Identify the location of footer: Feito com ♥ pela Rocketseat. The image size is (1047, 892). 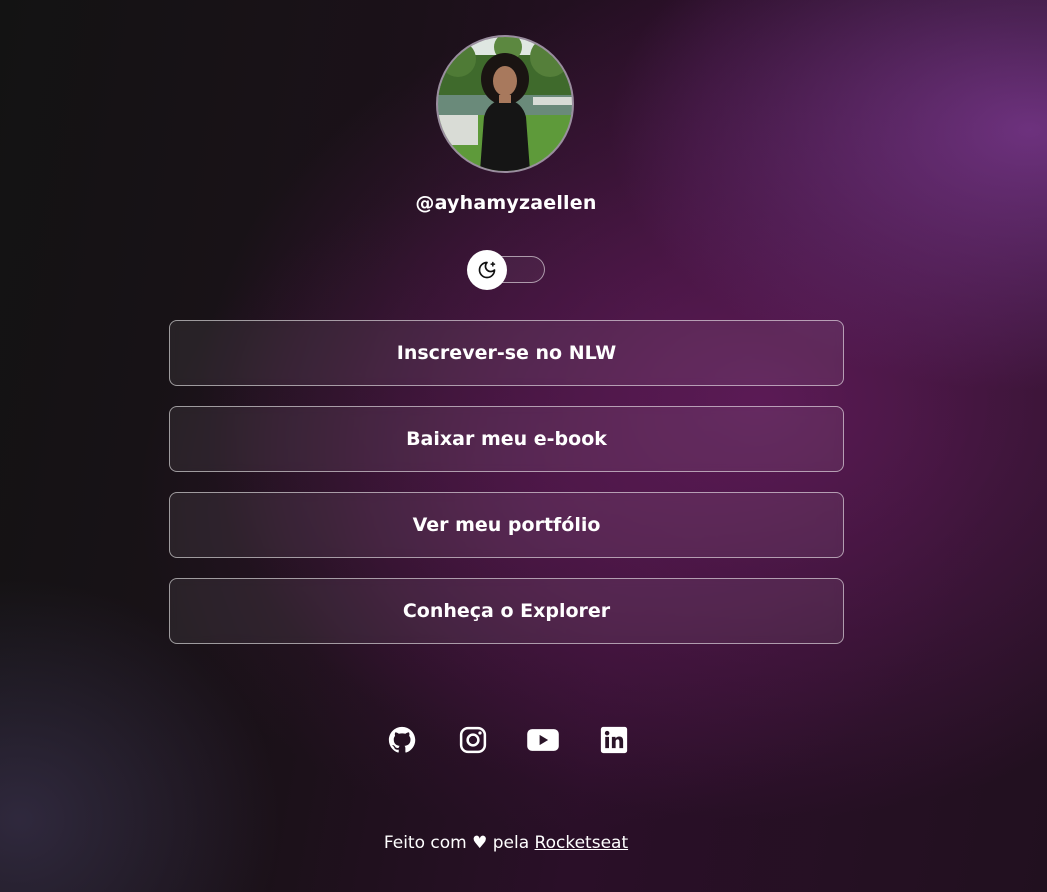
(506, 843).